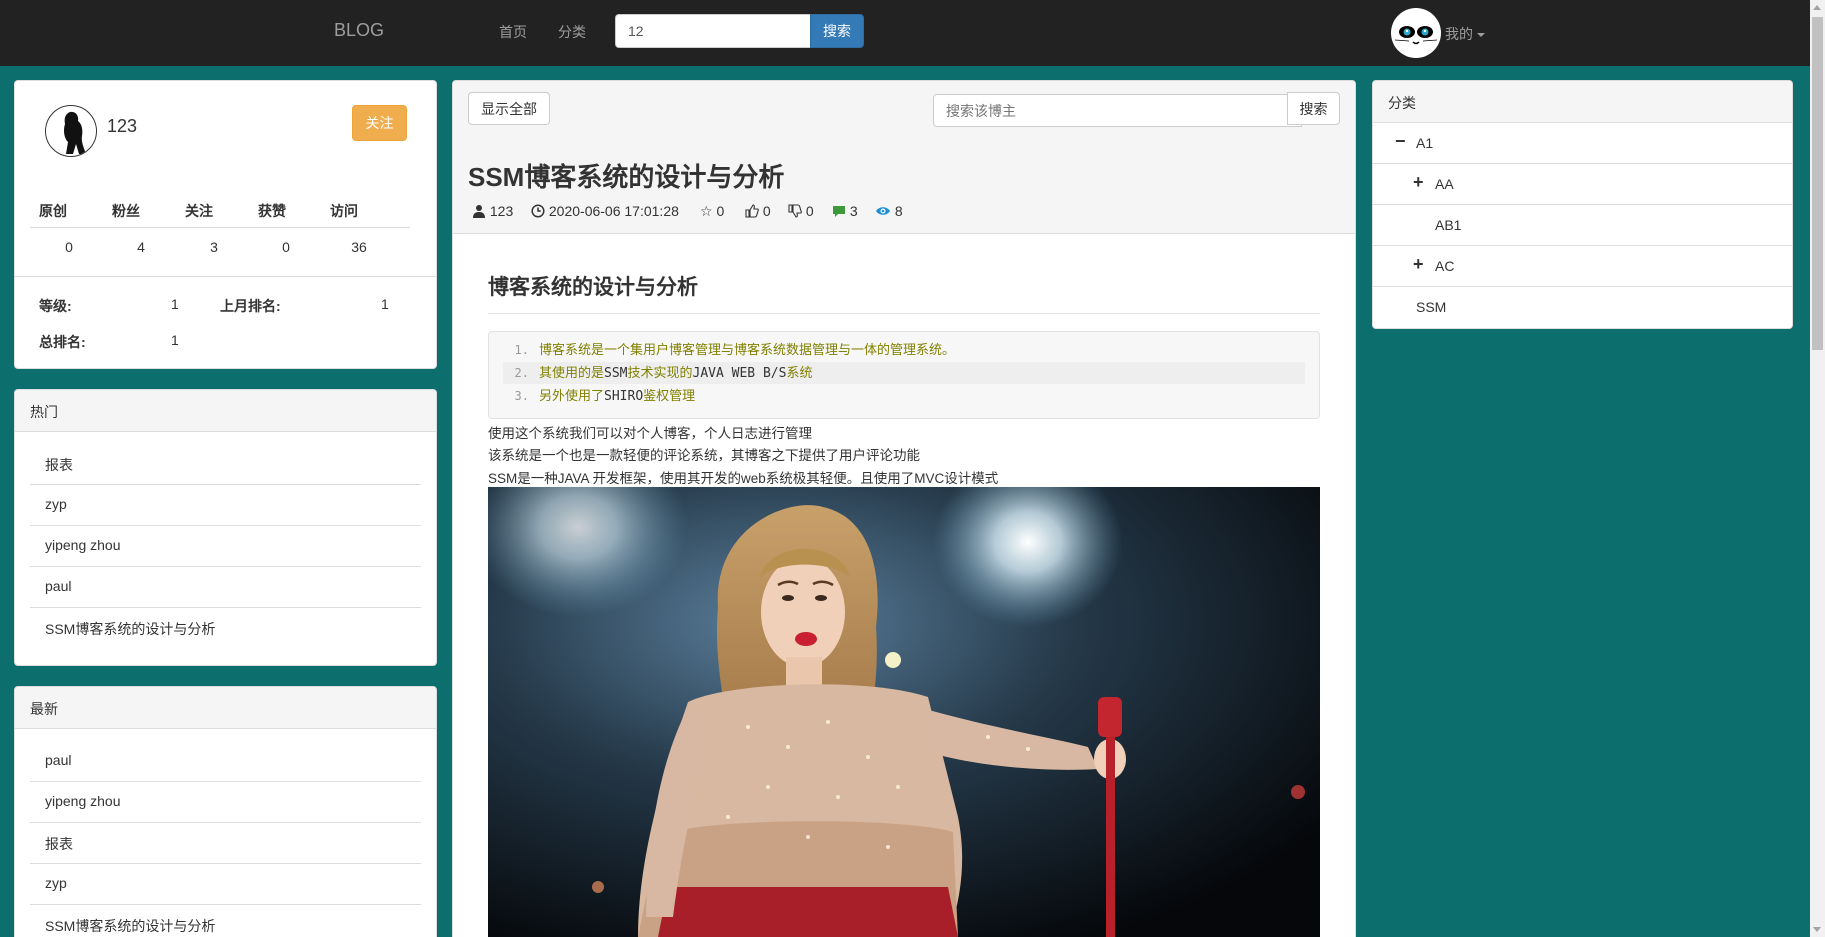 The image size is (1825, 937). What do you see at coordinates (593, 287) in the screenshot?
I see `content-heading: 博客系统的设计与分析` at bounding box center [593, 287].